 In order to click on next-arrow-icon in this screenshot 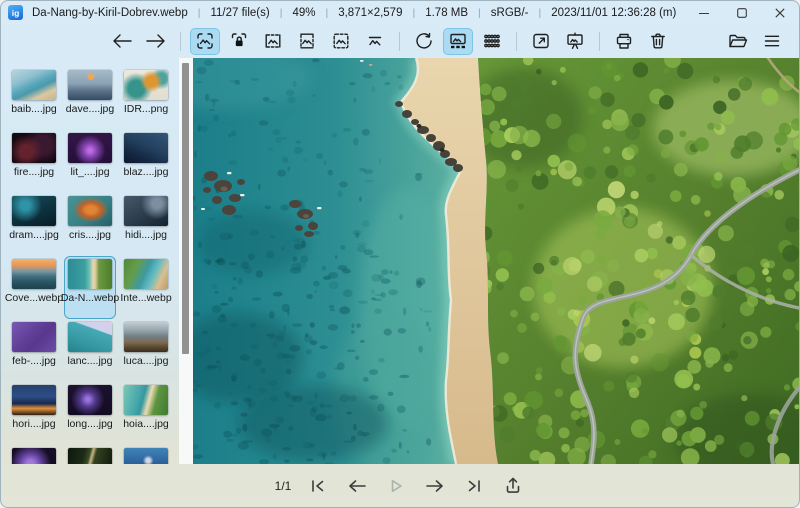, I will do `click(435, 485)`.